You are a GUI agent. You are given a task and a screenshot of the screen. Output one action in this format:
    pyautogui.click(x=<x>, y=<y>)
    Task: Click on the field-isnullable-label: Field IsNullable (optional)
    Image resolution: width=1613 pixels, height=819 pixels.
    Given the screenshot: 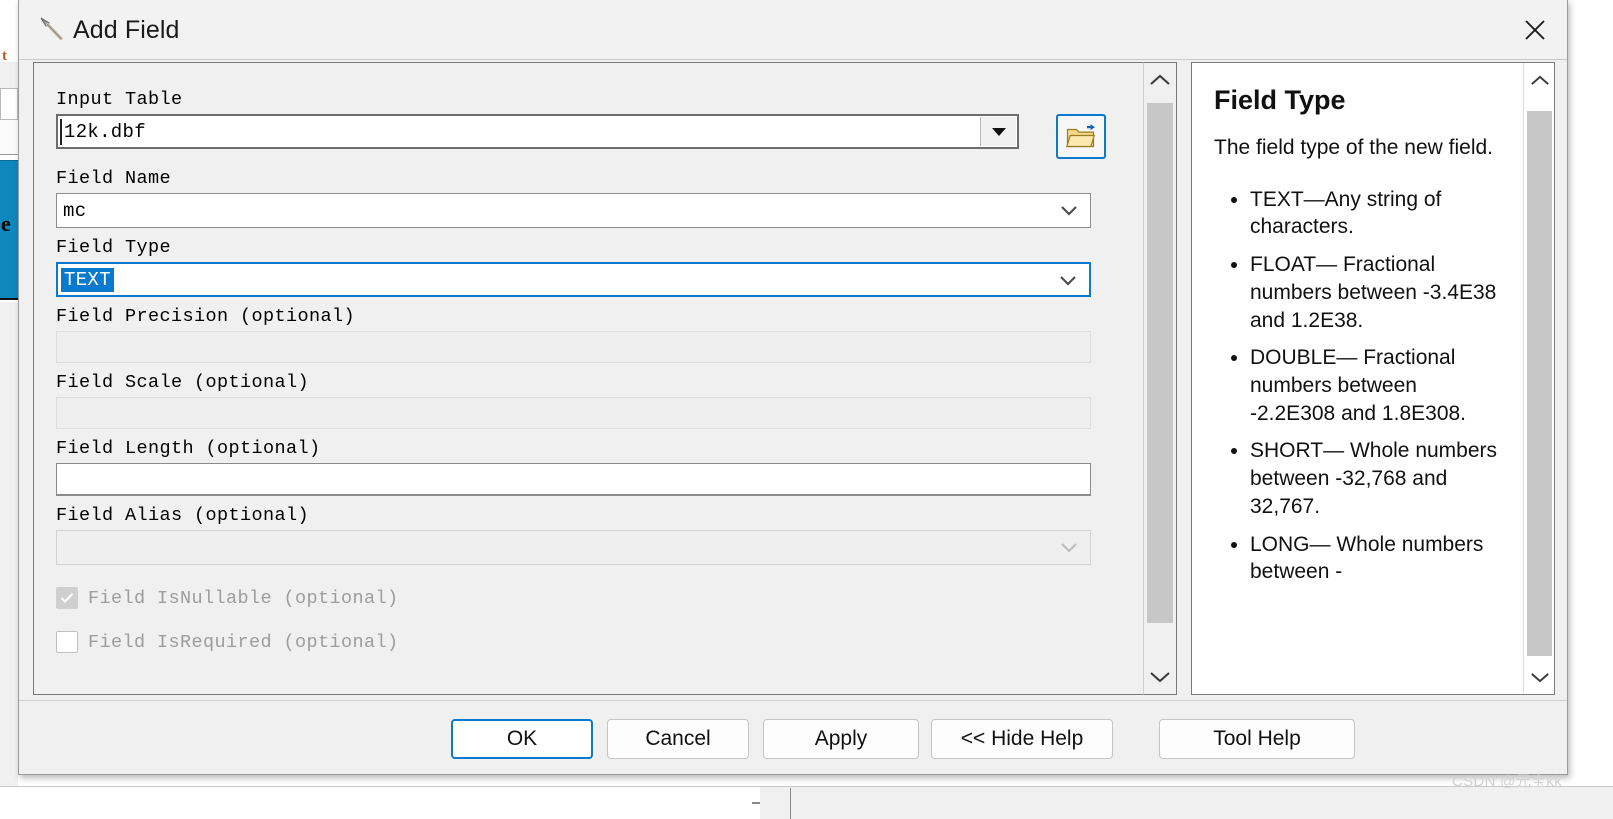 What is the action you would take?
    pyautogui.click(x=243, y=598)
    